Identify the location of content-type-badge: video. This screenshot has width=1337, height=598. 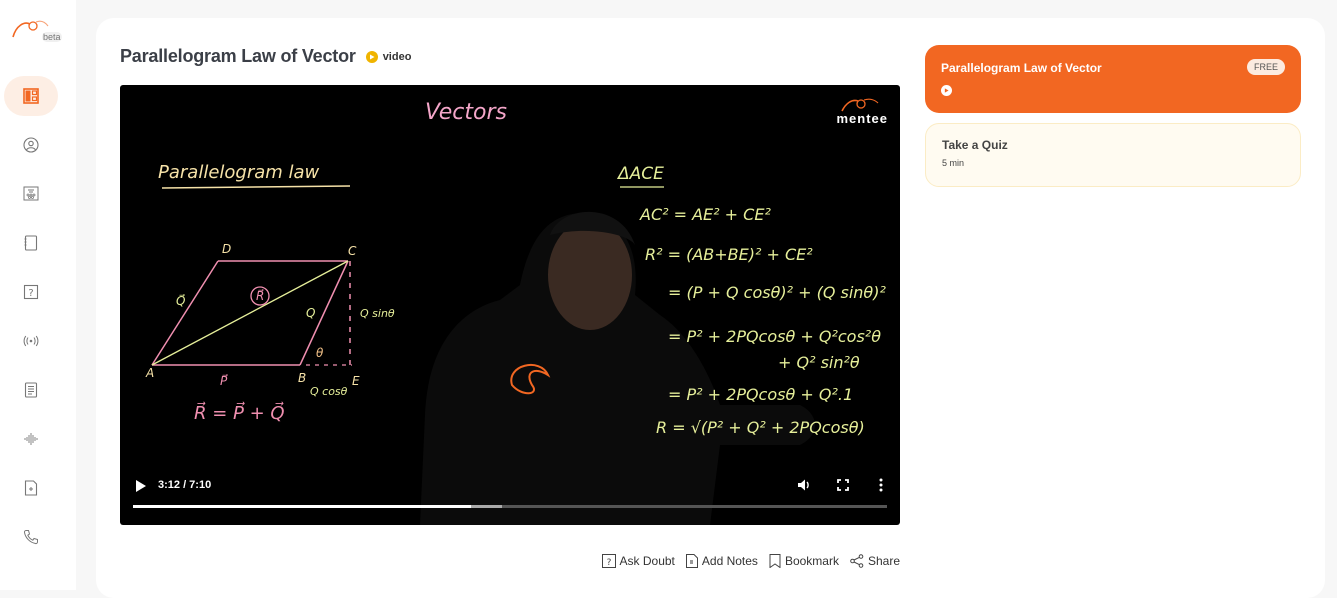
(388, 56).